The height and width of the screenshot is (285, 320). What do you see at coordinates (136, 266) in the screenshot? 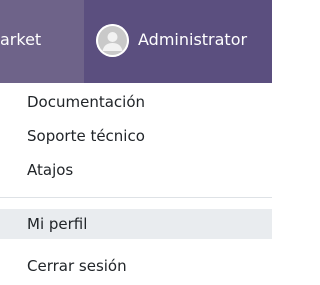
I see `menu-item-logout: Cerrar sesión` at bounding box center [136, 266].